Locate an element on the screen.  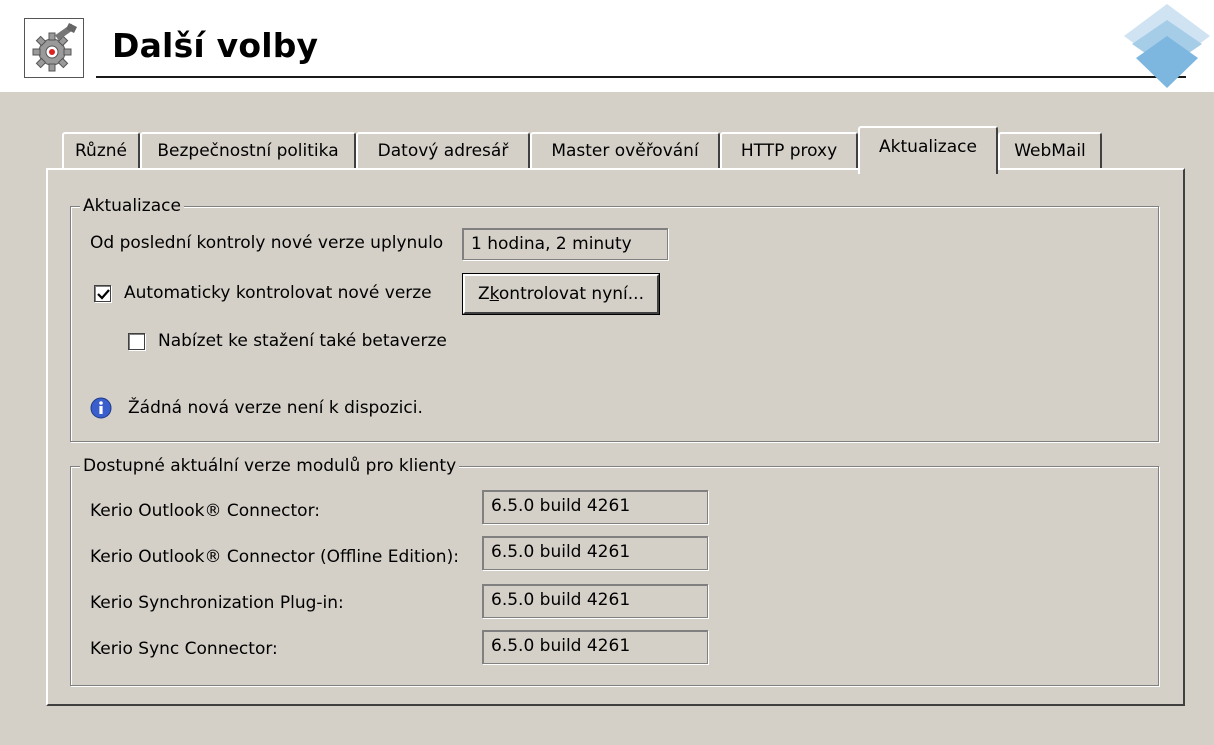
module-label: Kerio Outlook® Connector: is located at coordinates (205, 511).